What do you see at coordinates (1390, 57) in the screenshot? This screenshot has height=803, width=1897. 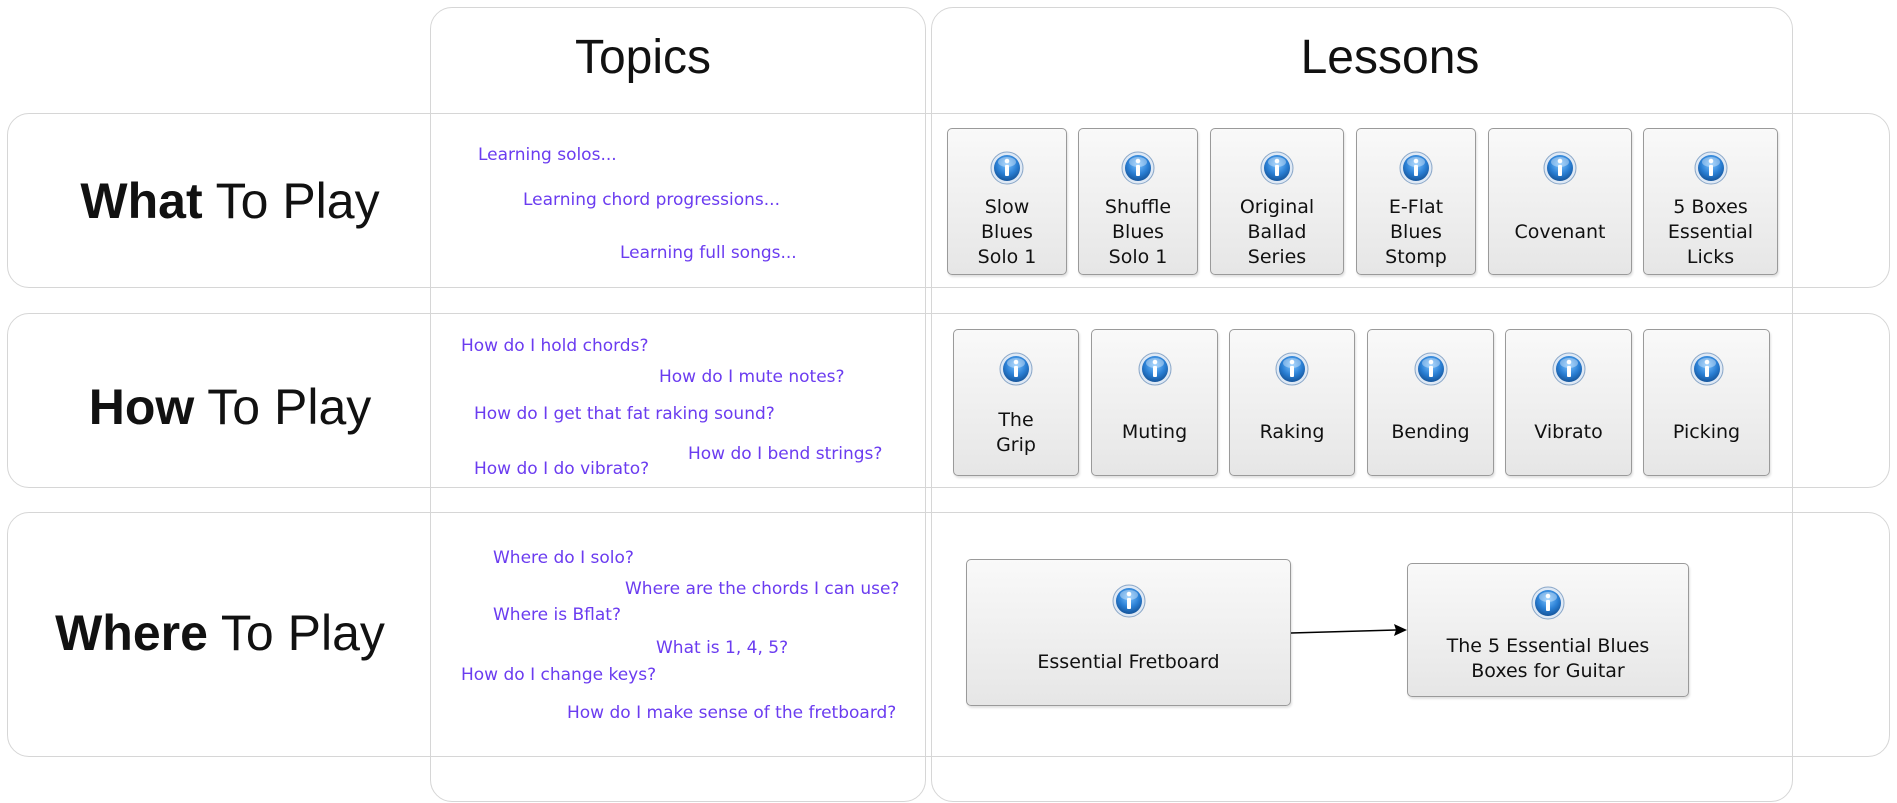 I see `lessons-heading: Lessons` at bounding box center [1390, 57].